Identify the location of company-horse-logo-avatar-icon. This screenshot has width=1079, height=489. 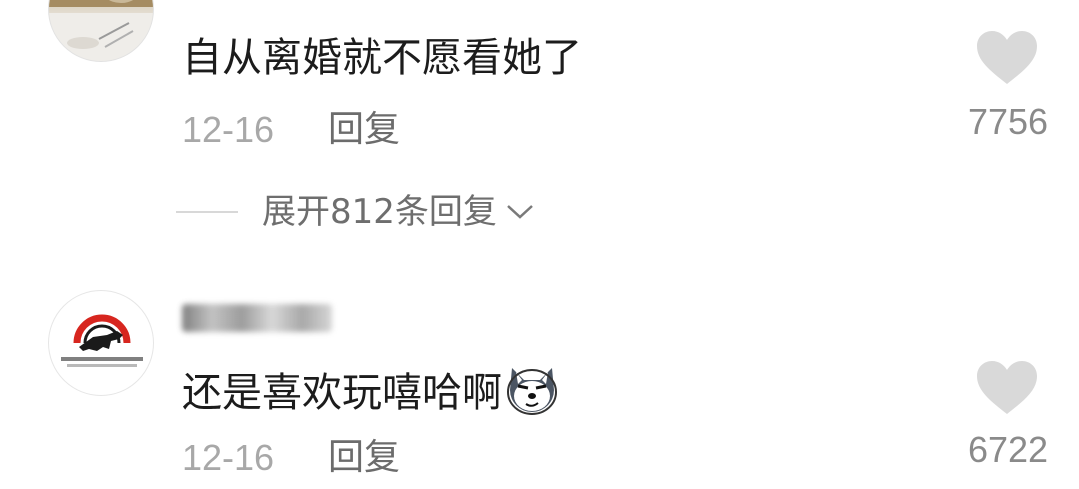
(102, 340).